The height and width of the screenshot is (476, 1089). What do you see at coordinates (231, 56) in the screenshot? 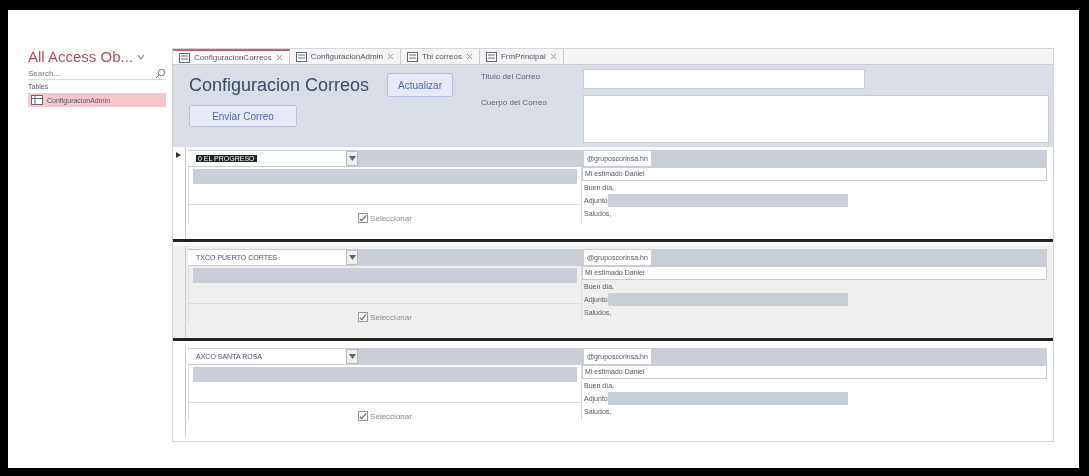
I see `document-tab: ConfiguracionCorreos` at bounding box center [231, 56].